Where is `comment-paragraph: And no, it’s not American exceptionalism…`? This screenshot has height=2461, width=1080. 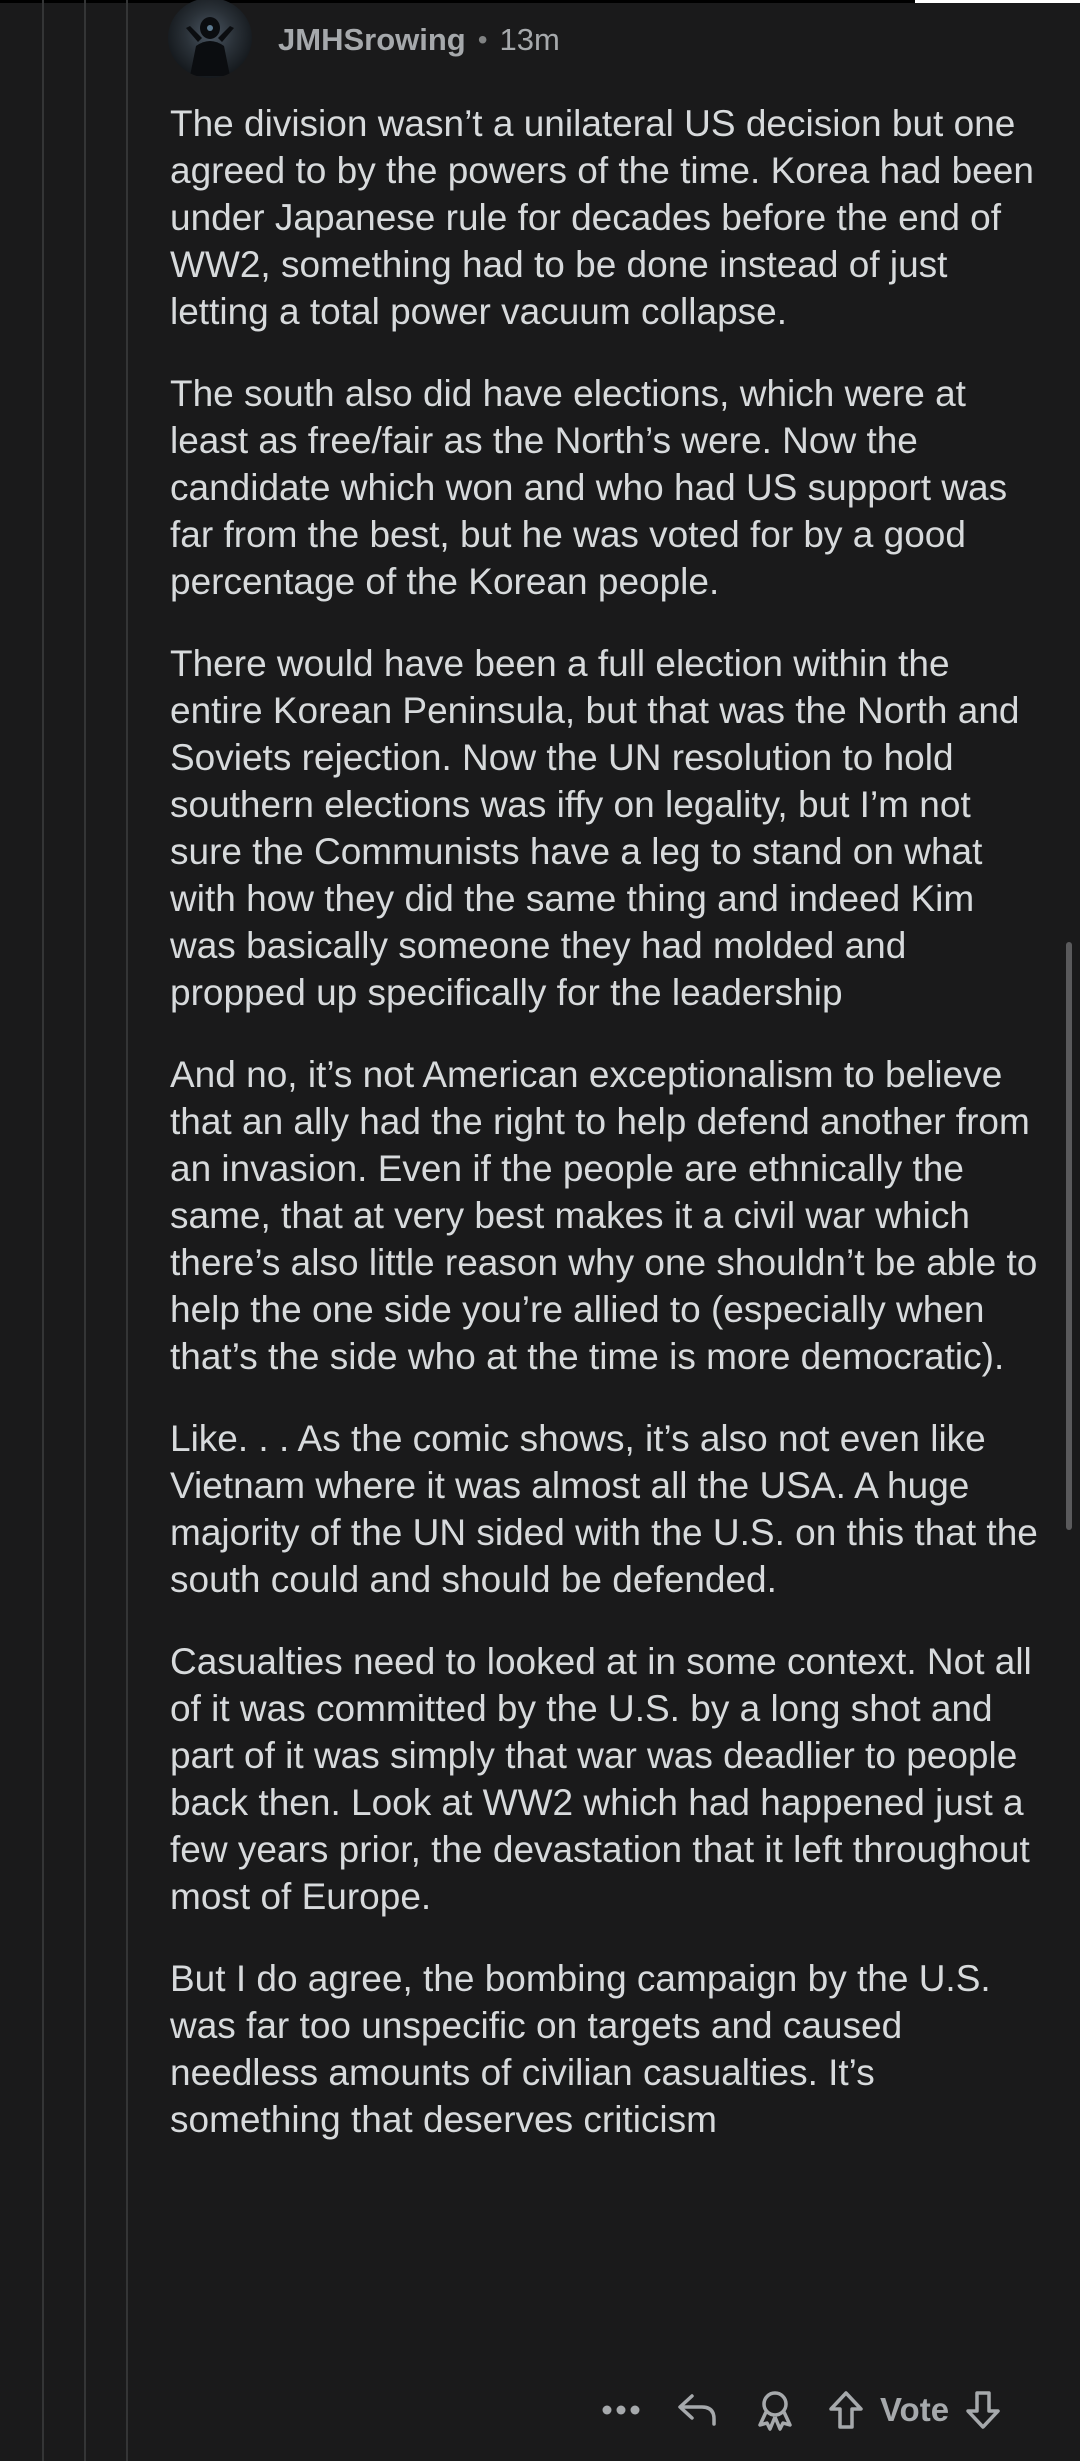 comment-paragraph: And no, it’s not American exceptionalism… is located at coordinates (604, 1215).